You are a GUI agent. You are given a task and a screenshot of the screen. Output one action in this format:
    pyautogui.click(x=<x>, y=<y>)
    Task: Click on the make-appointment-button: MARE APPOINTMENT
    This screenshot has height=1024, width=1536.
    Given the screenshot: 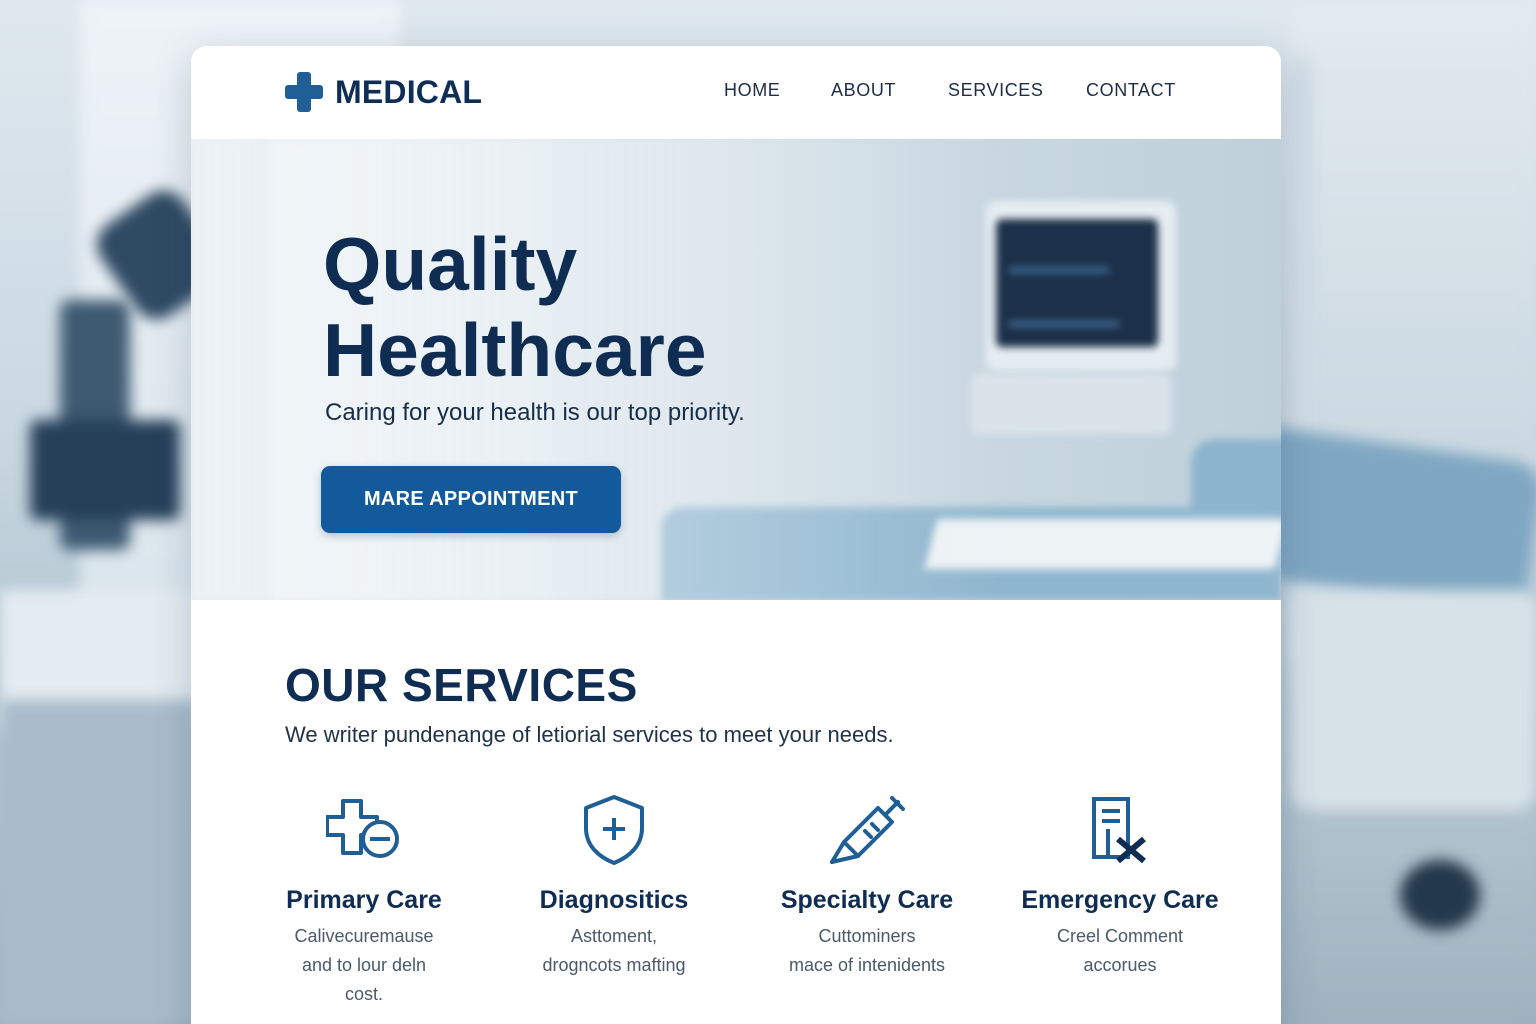 What is the action you would take?
    pyautogui.click(x=471, y=499)
    